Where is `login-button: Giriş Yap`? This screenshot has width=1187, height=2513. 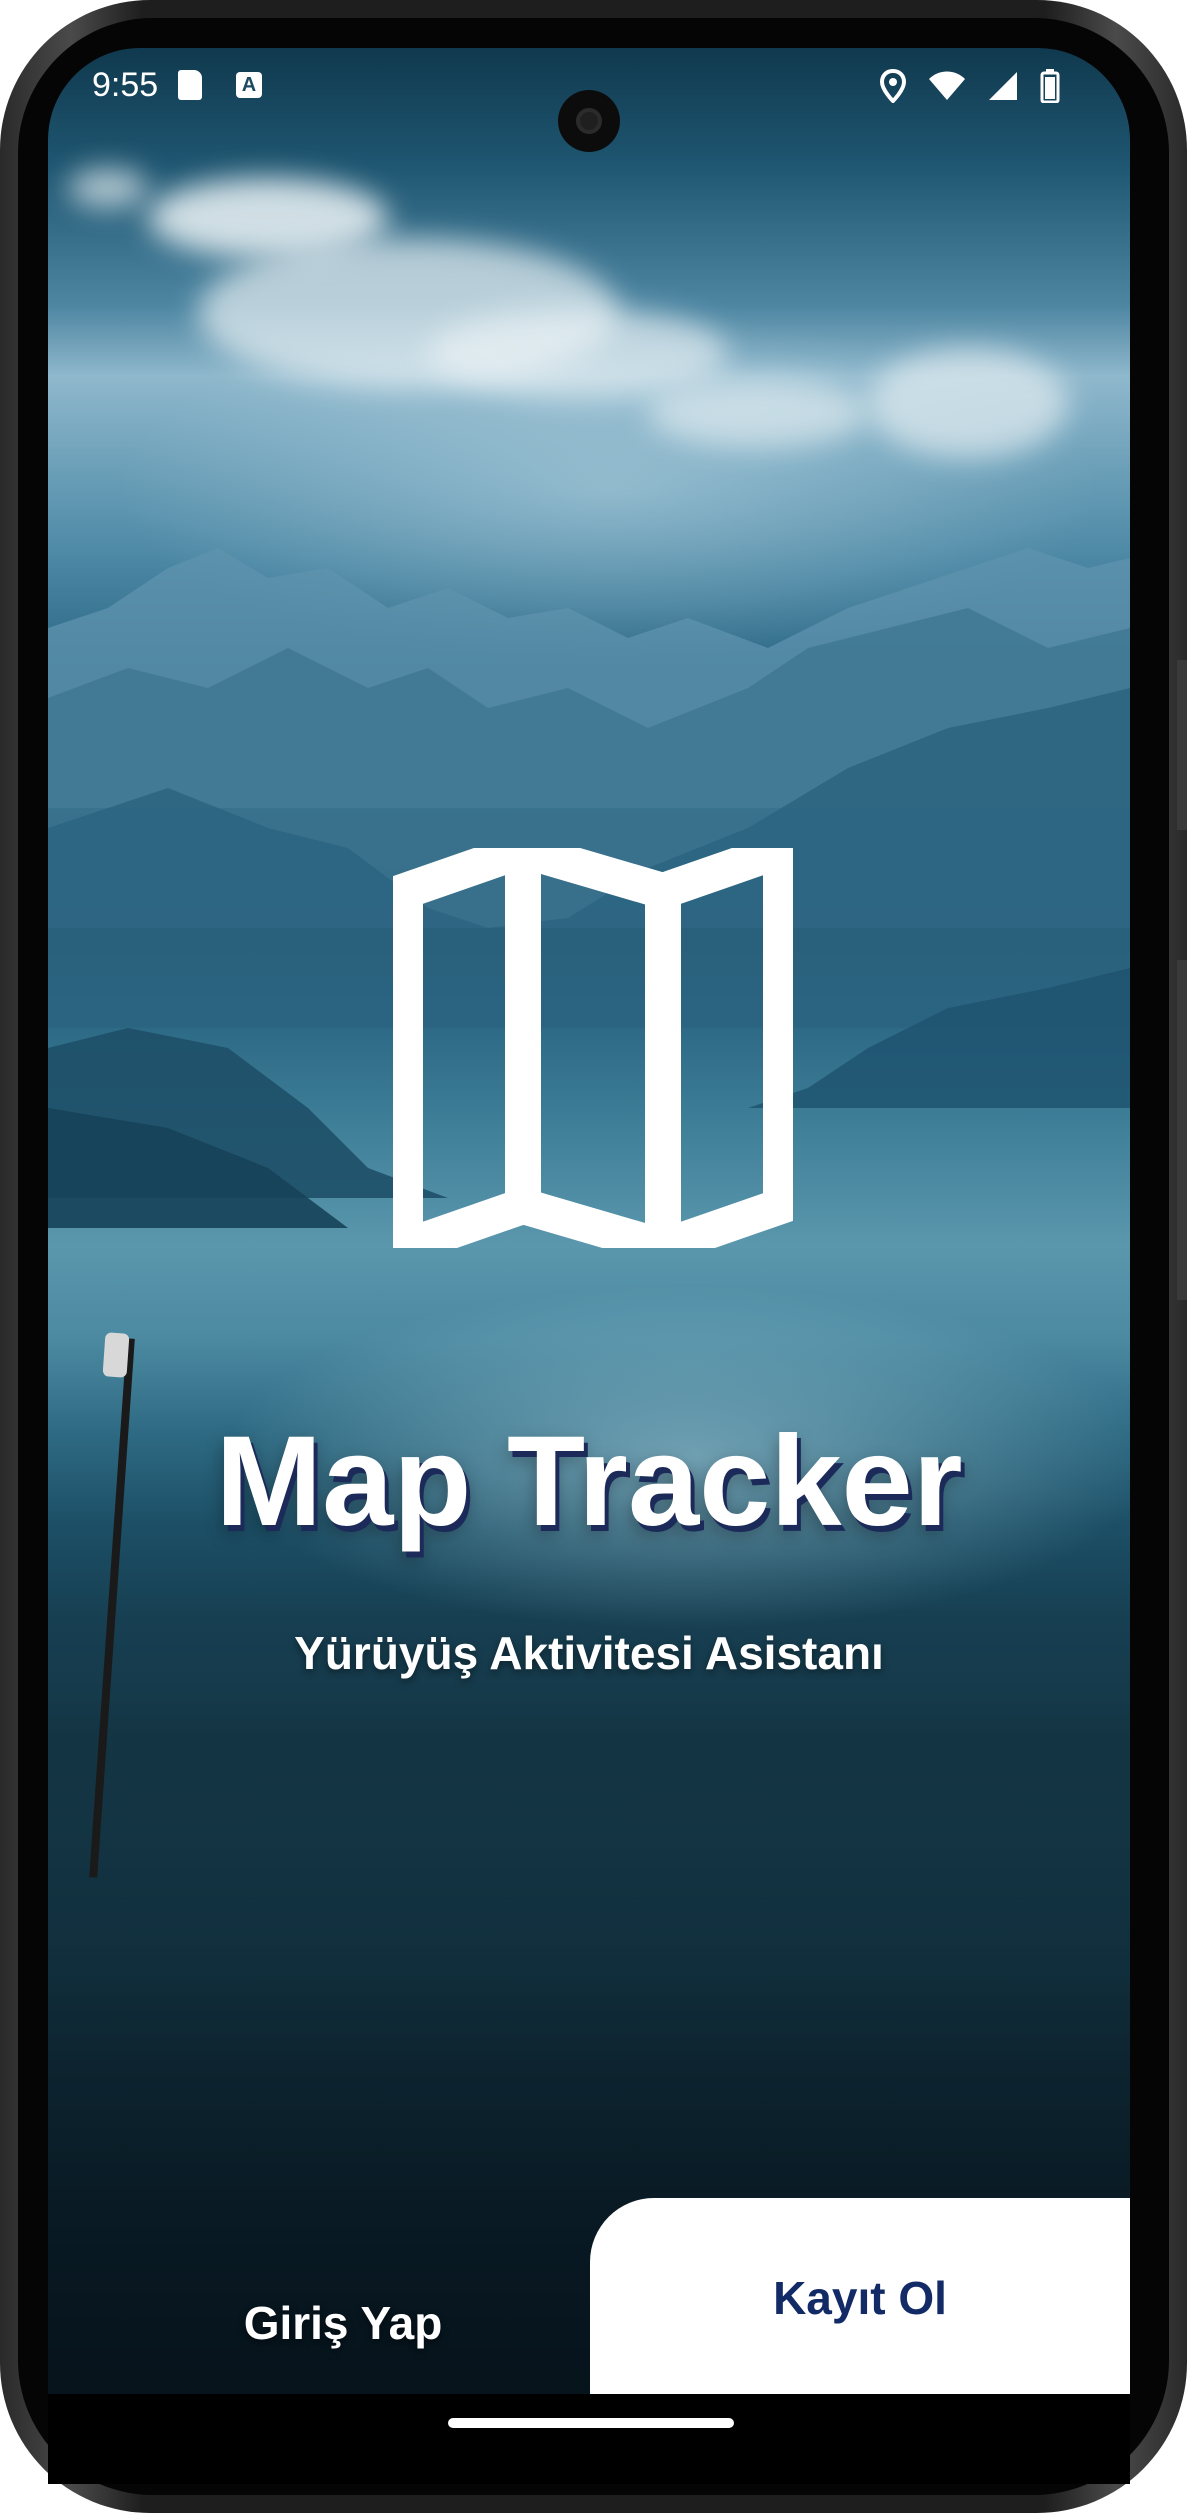 login-button: Giriş Yap is located at coordinates (343, 2323).